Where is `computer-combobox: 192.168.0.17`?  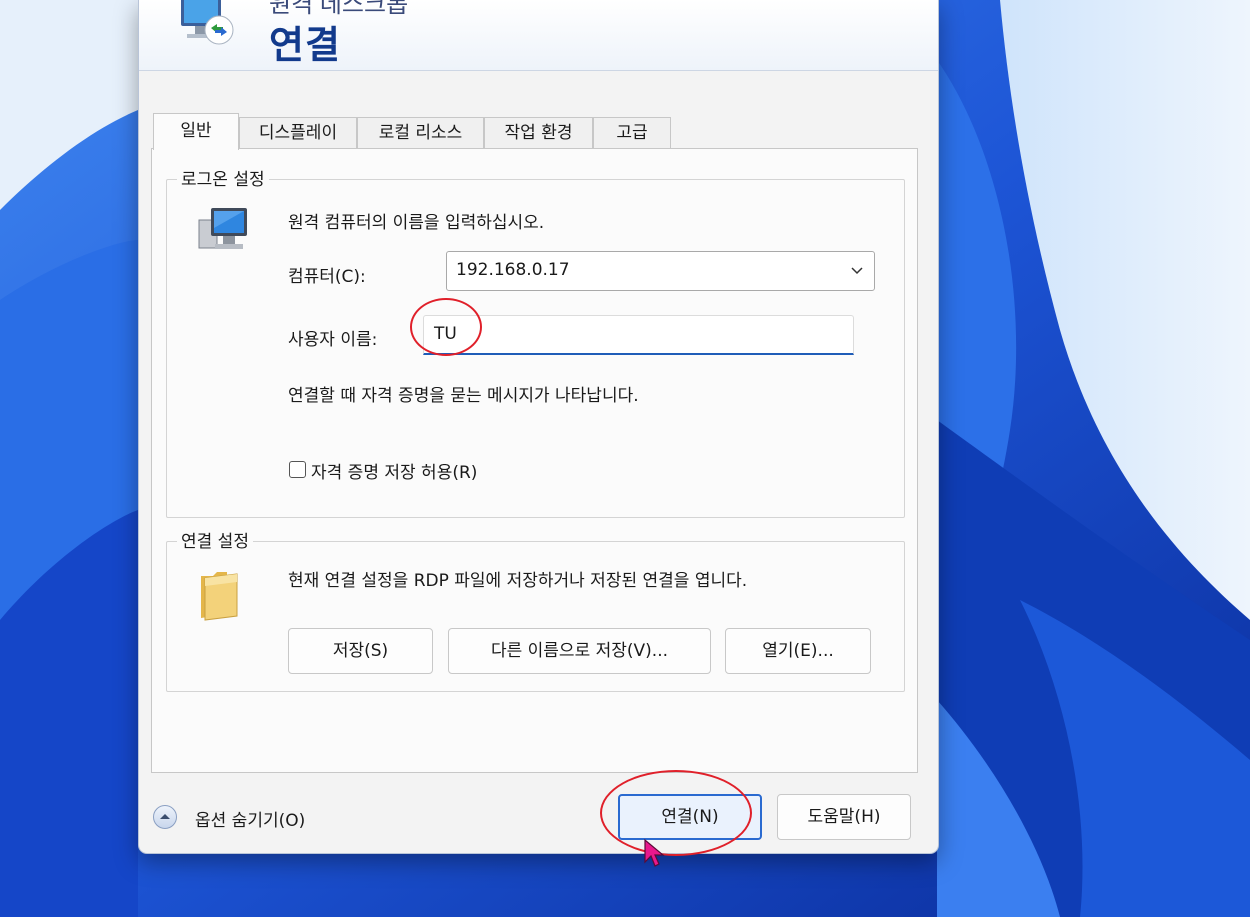 computer-combobox: 192.168.0.17 is located at coordinates (660, 271).